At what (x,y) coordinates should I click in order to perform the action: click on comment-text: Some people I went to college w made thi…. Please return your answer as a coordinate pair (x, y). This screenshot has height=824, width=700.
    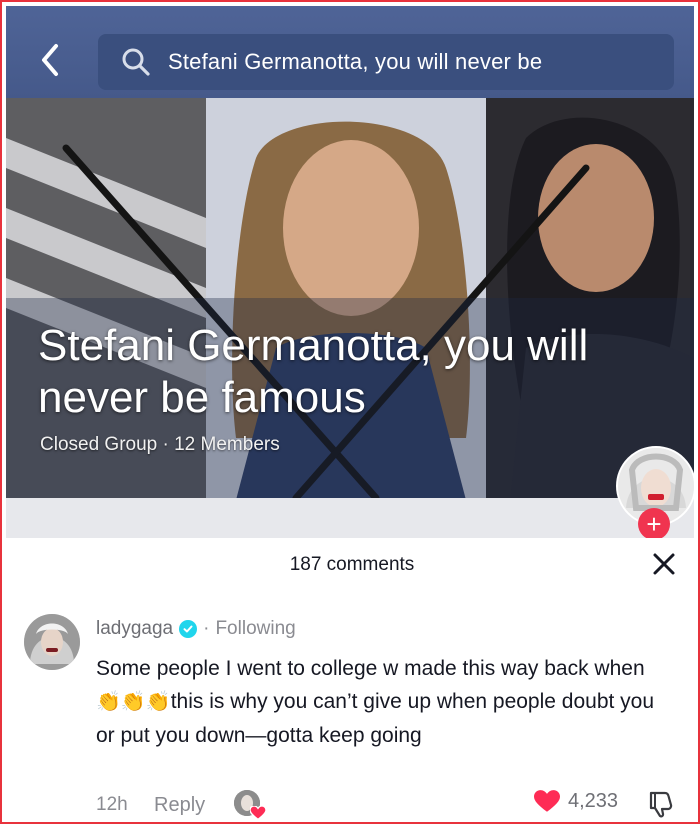
    Looking at the image, I should click on (381, 702).